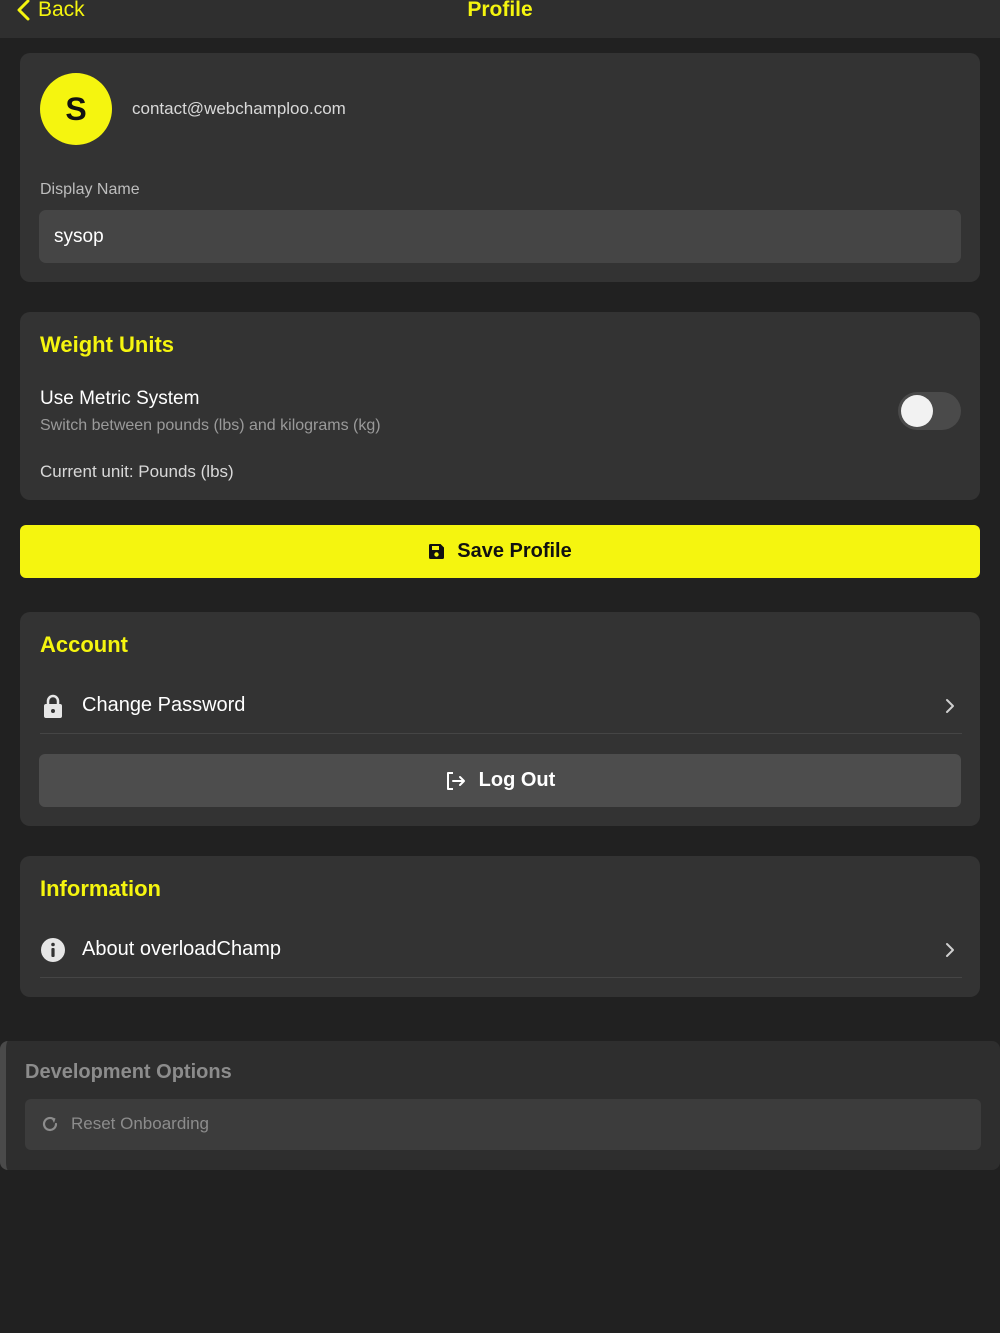 The width and height of the screenshot is (1000, 1333). What do you see at coordinates (137, 471) in the screenshot?
I see `current-unit-text: Current unit: Pounds (lbs)` at bounding box center [137, 471].